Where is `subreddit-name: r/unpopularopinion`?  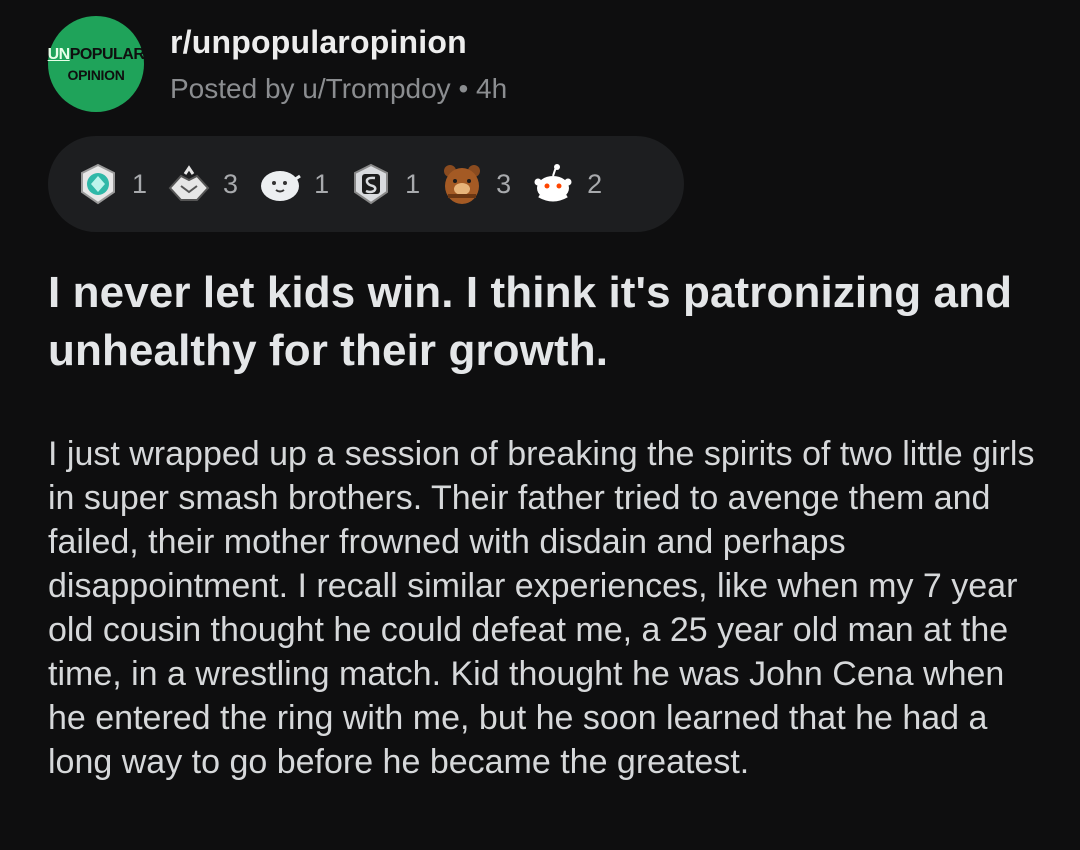 subreddit-name: r/unpopularopinion is located at coordinates (338, 42).